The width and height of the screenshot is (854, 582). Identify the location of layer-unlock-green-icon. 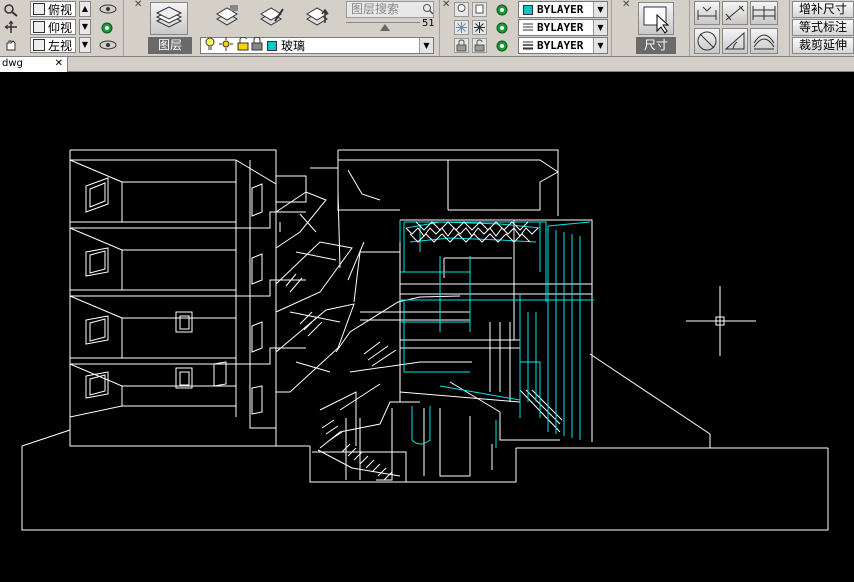
(502, 46).